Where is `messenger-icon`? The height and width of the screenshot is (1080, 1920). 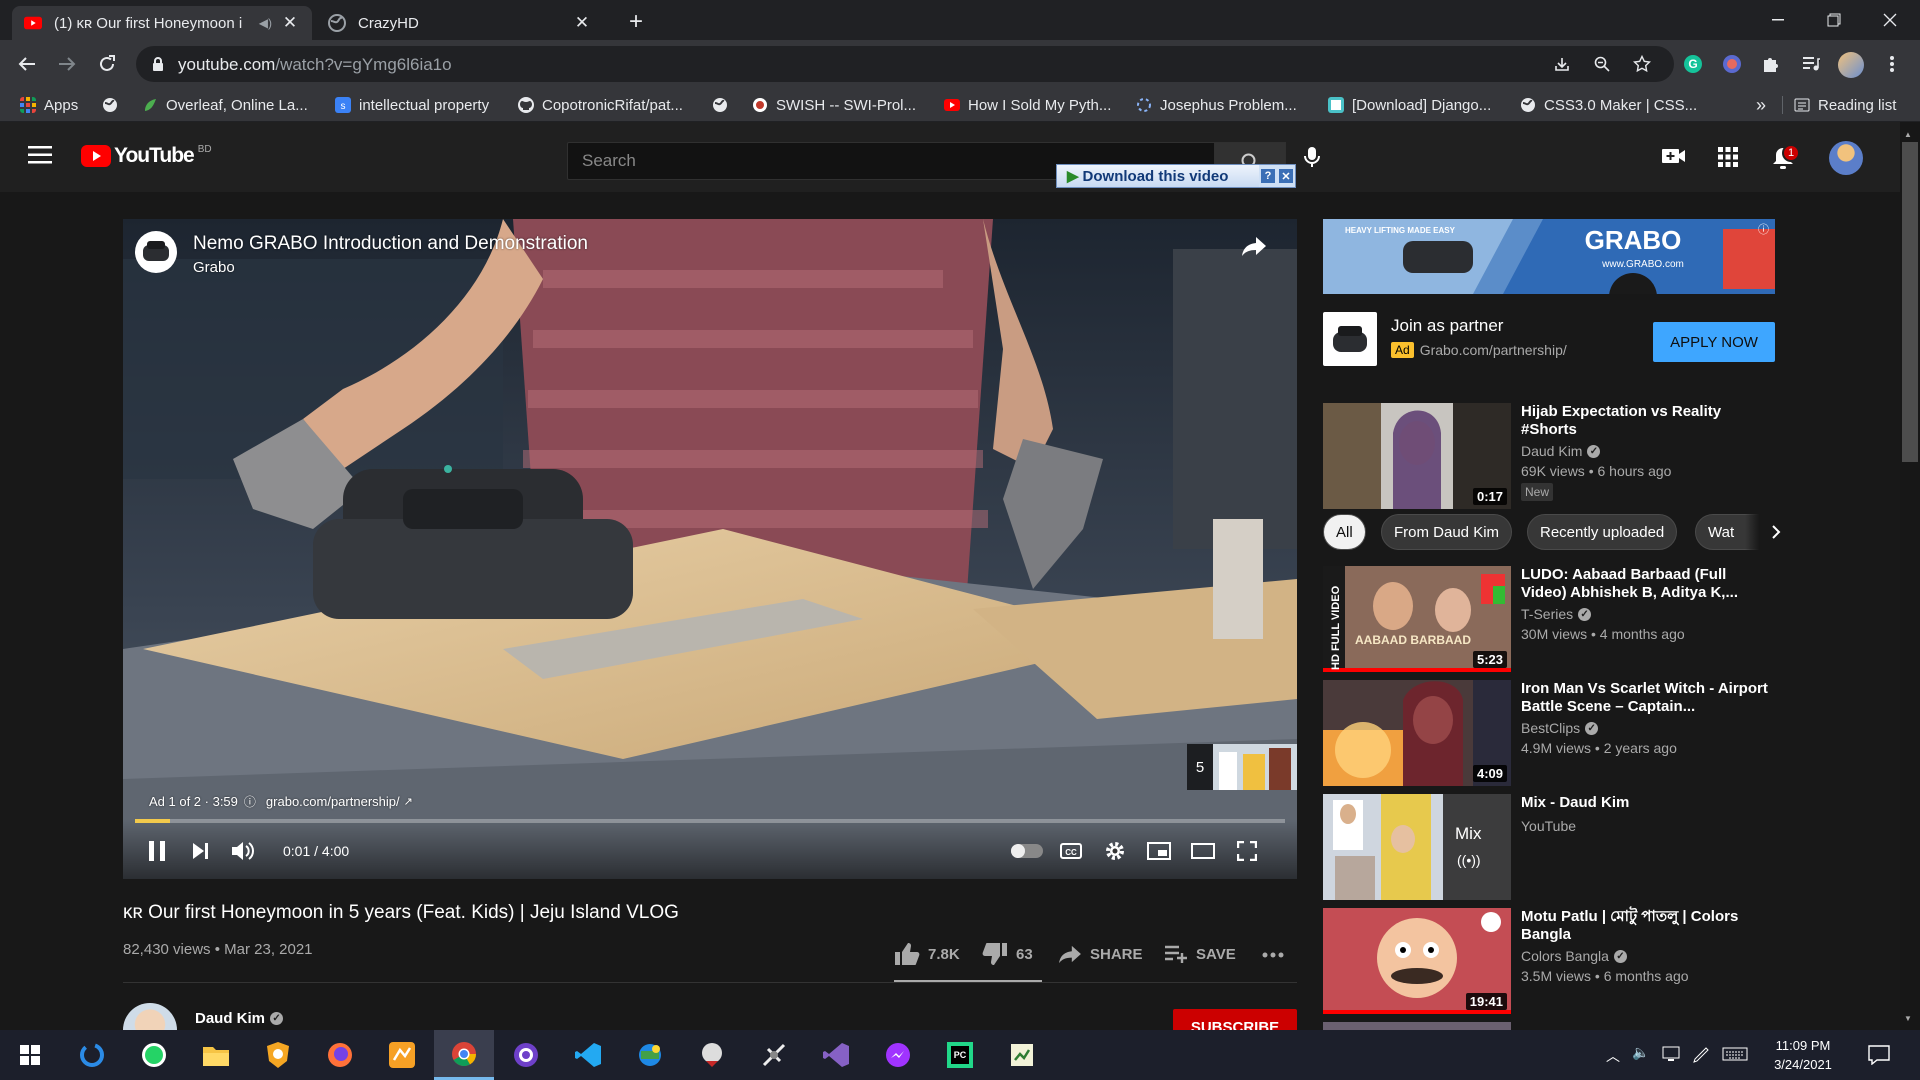
messenger-icon is located at coordinates (898, 1055).